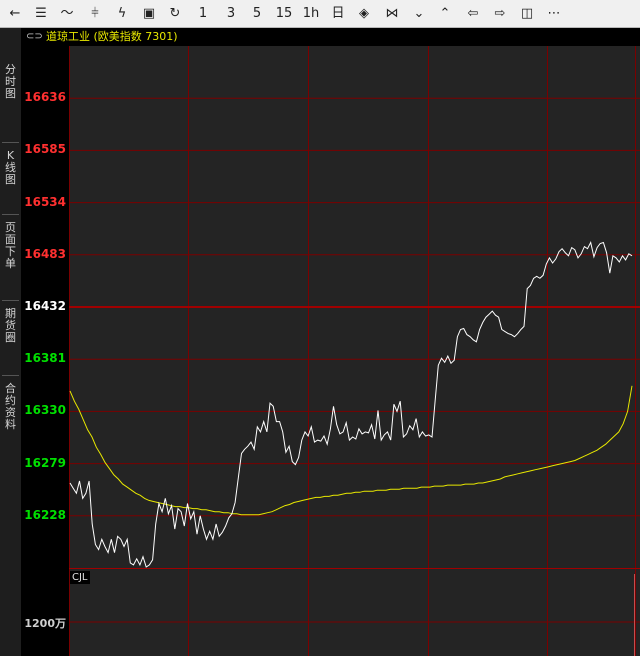  What do you see at coordinates (149, 14) in the screenshot?
I see `save-icon: ▣` at bounding box center [149, 14].